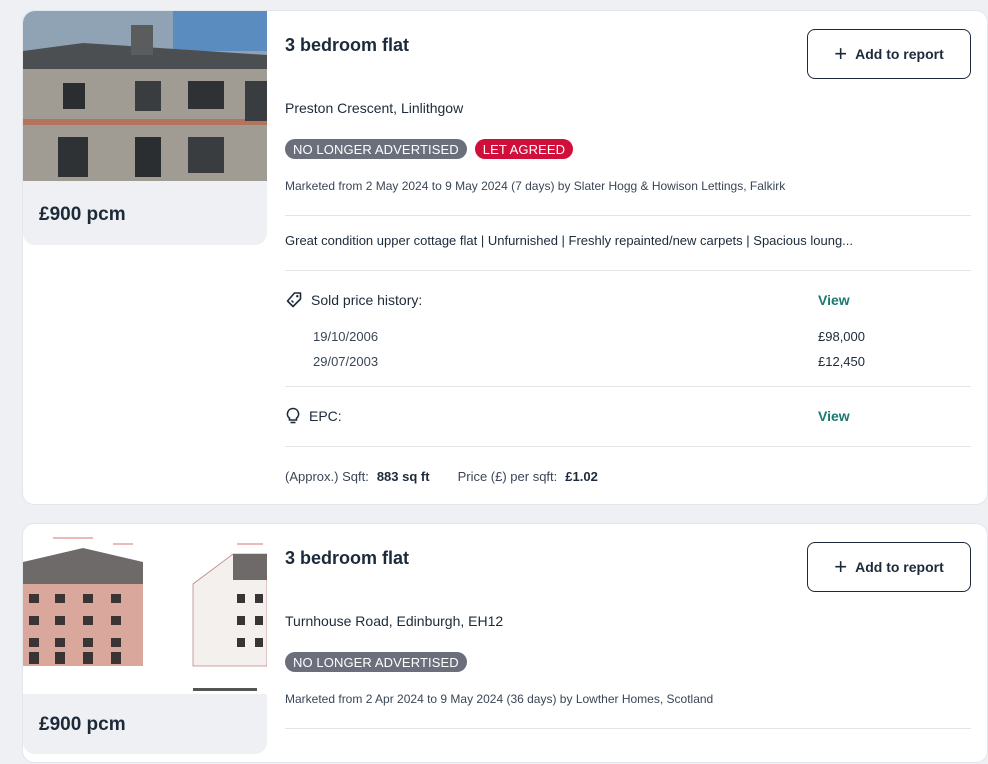 This screenshot has height=764, width=988. What do you see at coordinates (294, 300) in the screenshot?
I see `tag-icon` at bounding box center [294, 300].